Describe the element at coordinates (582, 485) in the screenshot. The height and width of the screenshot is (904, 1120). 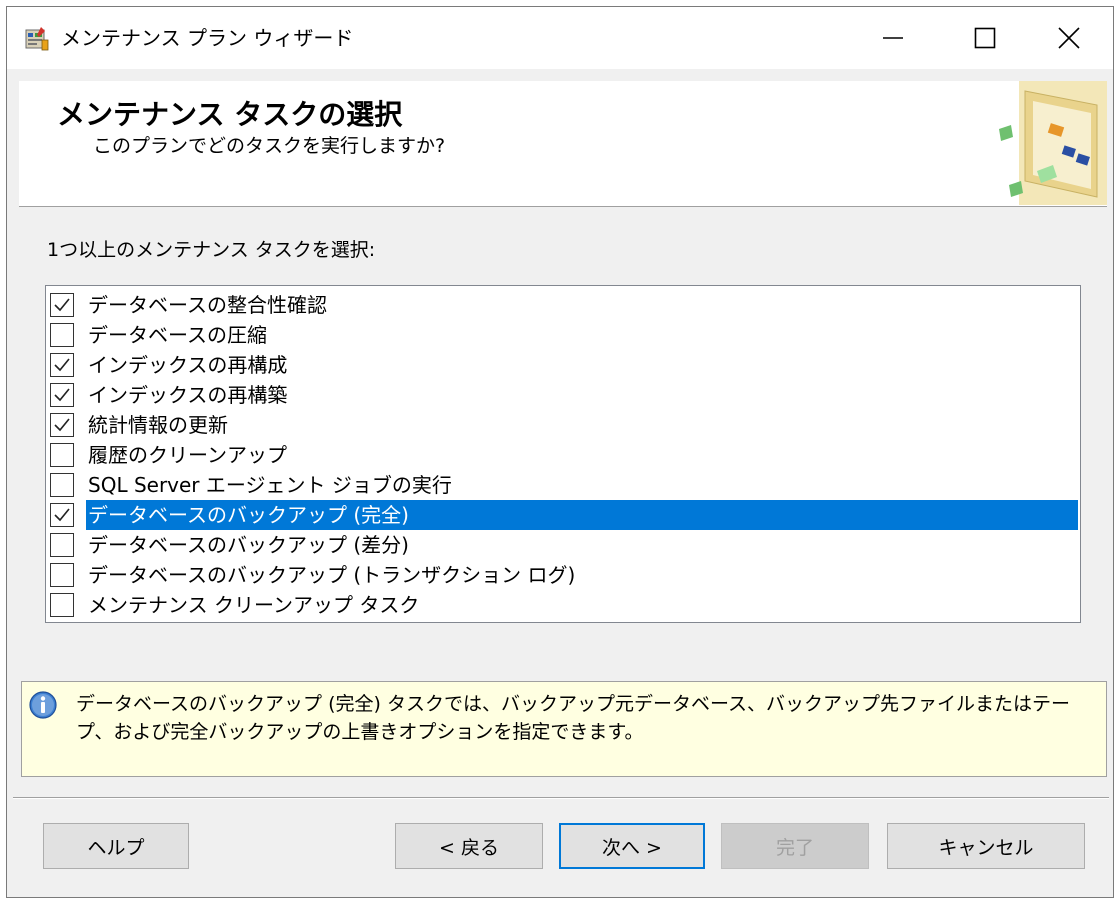
I see `task-label: SQL Server エージェント ジョブの実行` at that location.